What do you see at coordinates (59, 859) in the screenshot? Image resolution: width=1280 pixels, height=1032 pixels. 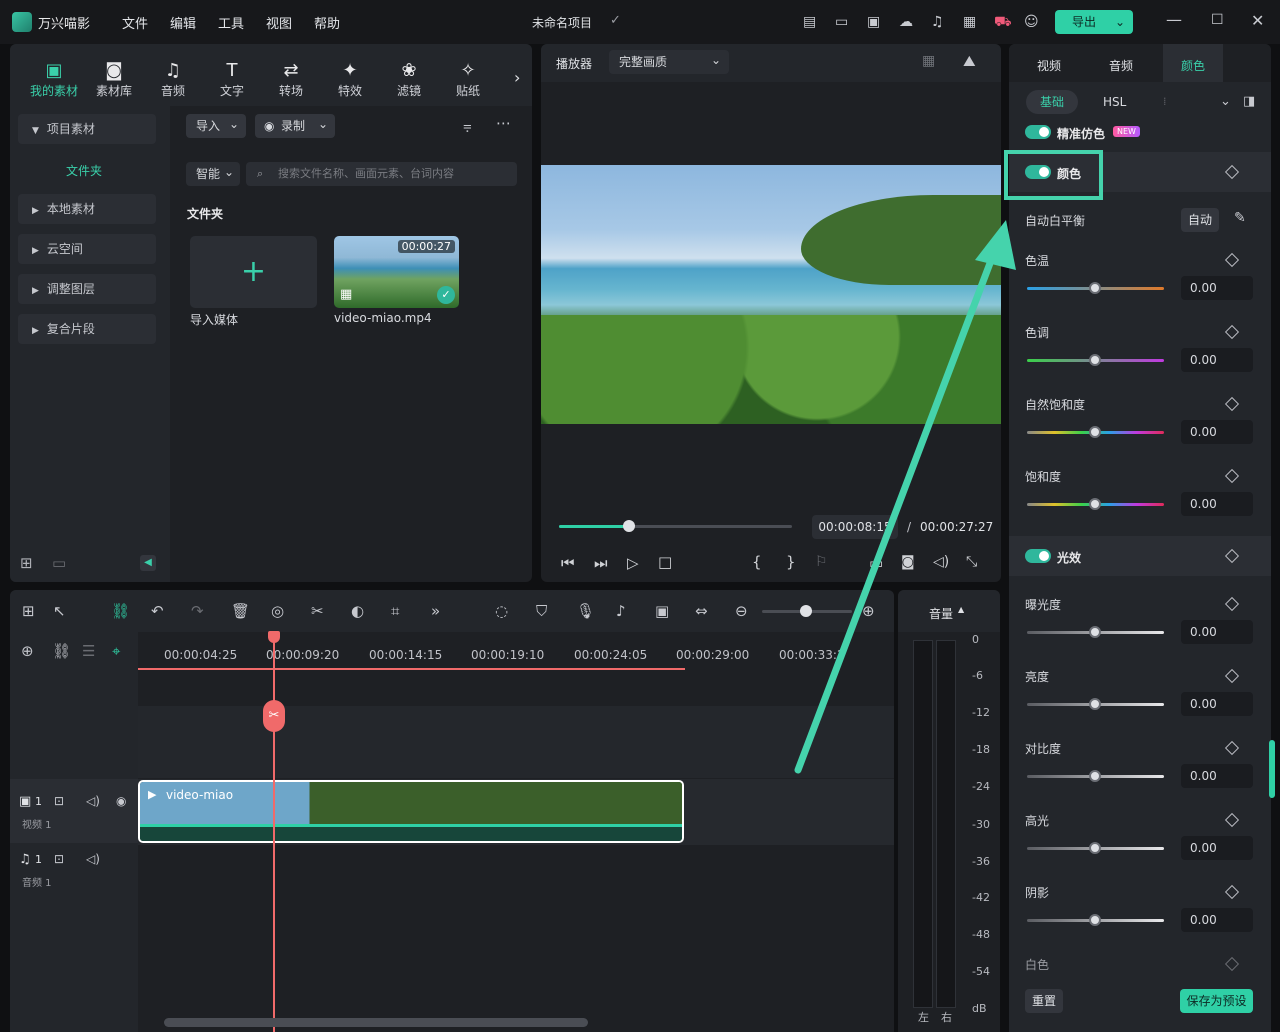 I see `audio-lock-icon: ⊡` at bounding box center [59, 859].